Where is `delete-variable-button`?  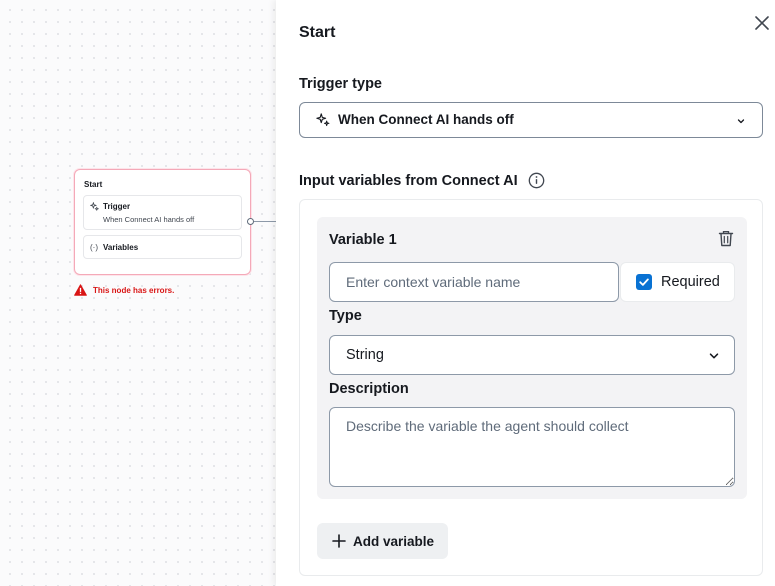
delete-variable-button is located at coordinates (726, 238).